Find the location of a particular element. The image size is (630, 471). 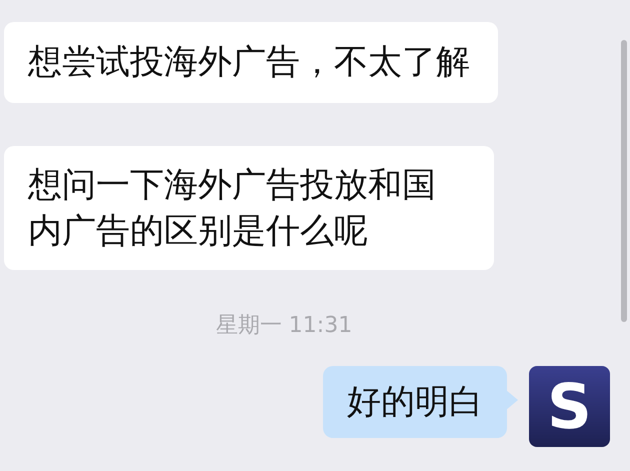

message-bubble: 想尝试投海外广告，不太了解 is located at coordinates (251, 62).